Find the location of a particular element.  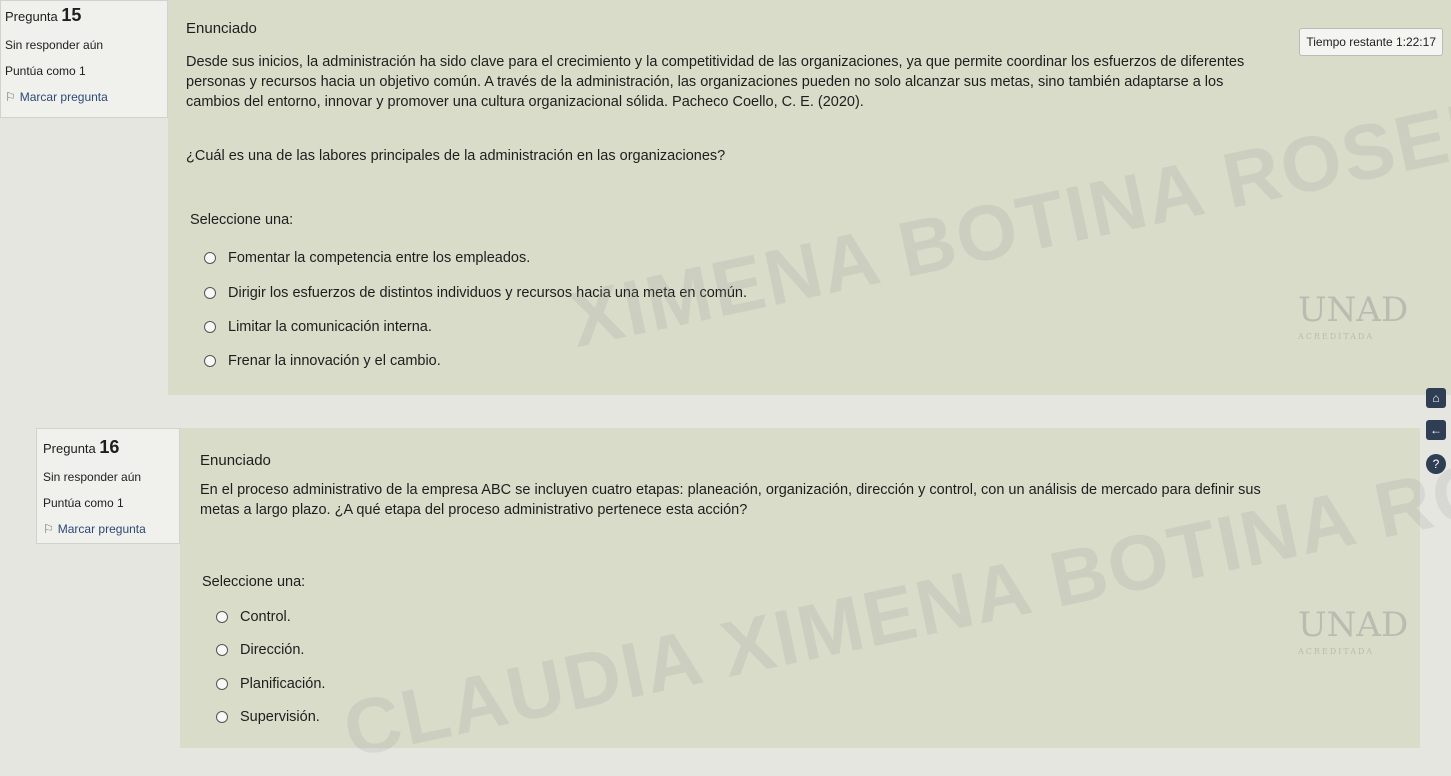

answer-option: Frenar la innovación y el cambio. is located at coordinates (322, 361).